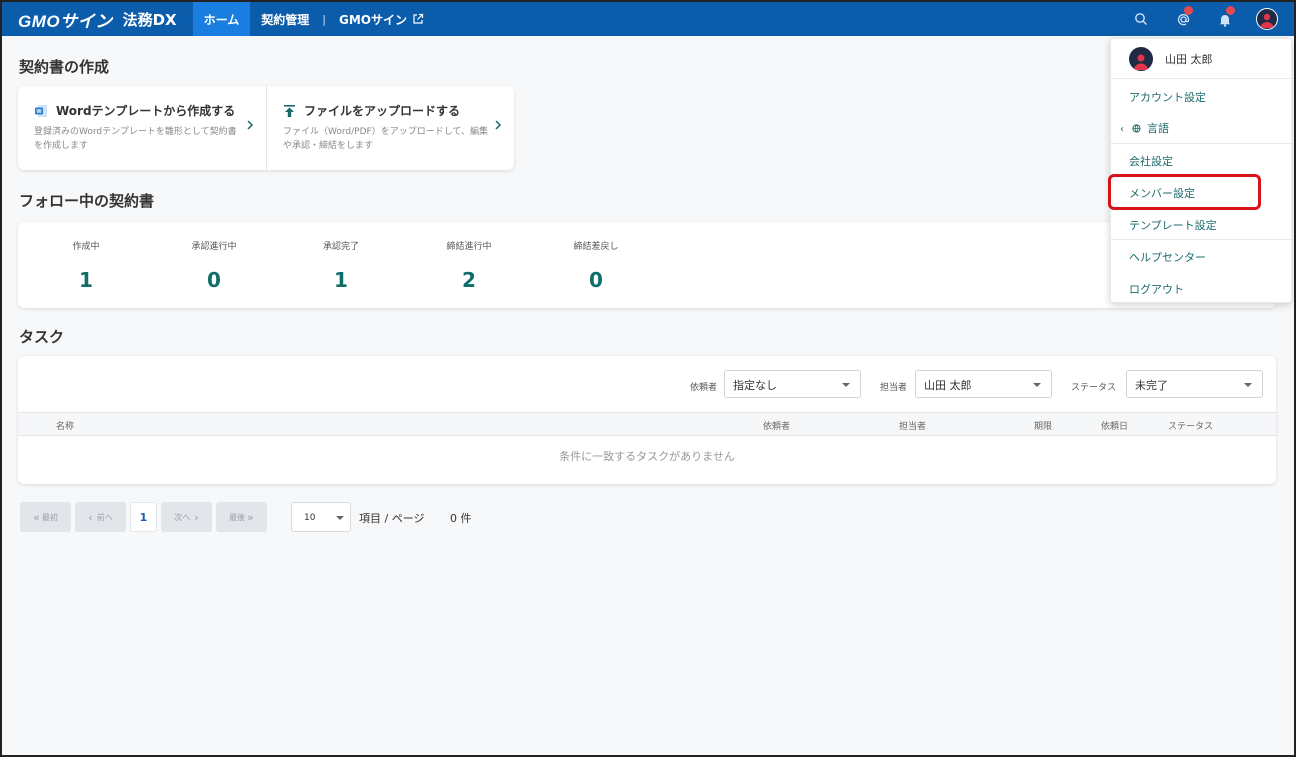 Image resolution: width=1296 pixels, height=757 pixels. What do you see at coordinates (86, 280) in the screenshot?
I see `stat-value: 1` at bounding box center [86, 280].